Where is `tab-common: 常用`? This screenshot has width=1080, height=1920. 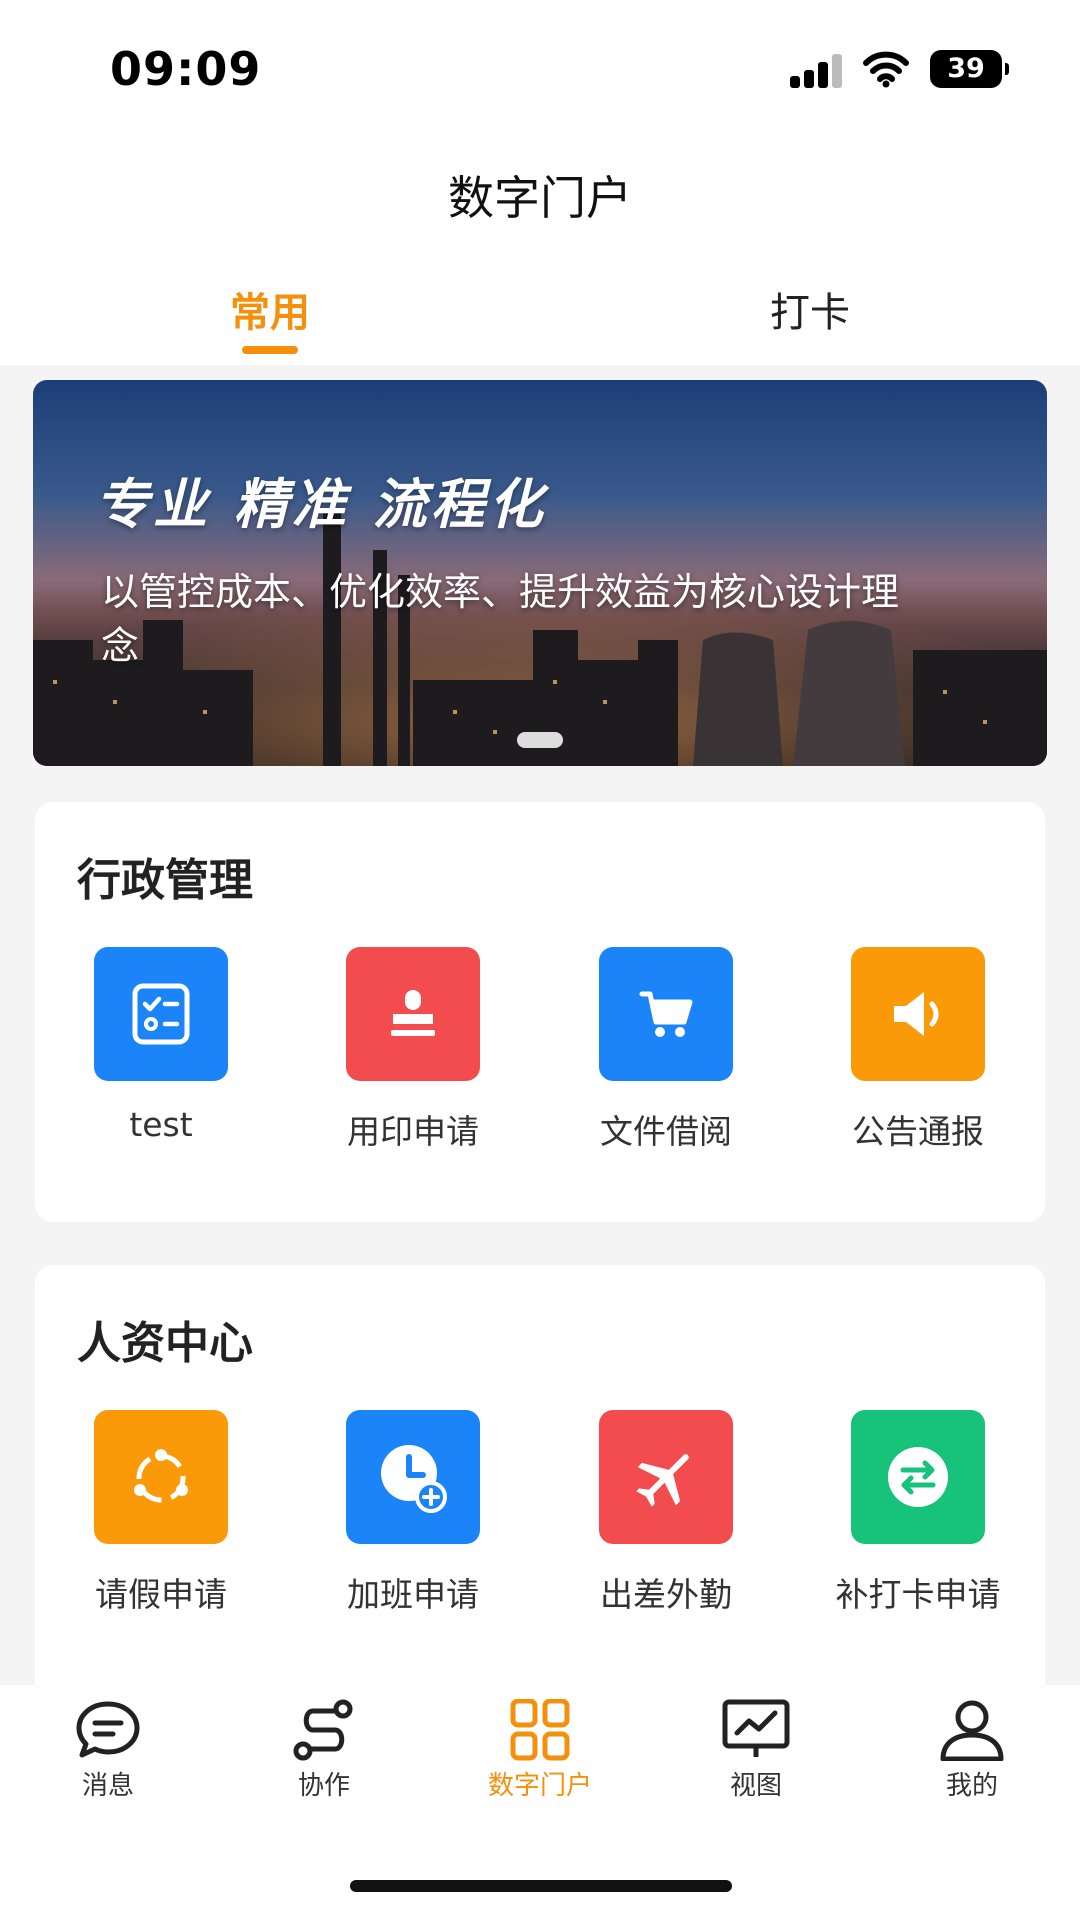
tab-common: 常用 is located at coordinates (270, 317).